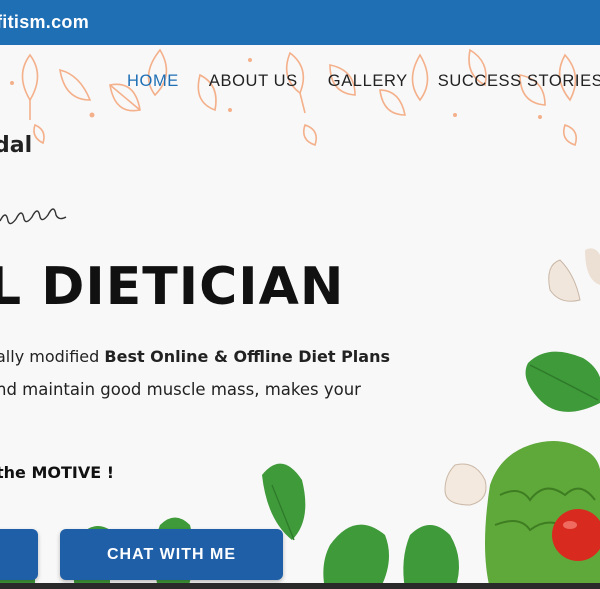 This screenshot has height=589, width=600. I want to click on top-bar: fitism.com, so click(300, 22).